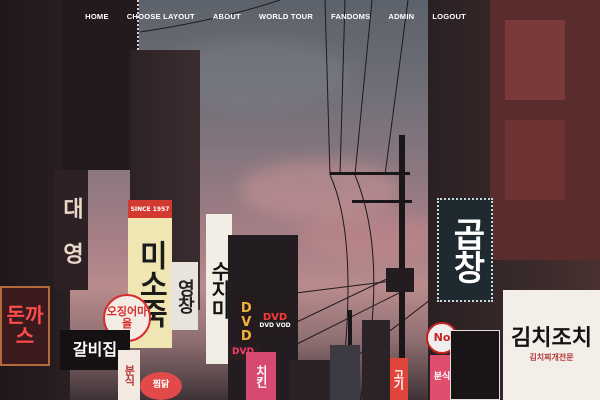  Describe the element at coordinates (401, 16) in the screenshot. I see `nav-admin: ADMIN` at that location.